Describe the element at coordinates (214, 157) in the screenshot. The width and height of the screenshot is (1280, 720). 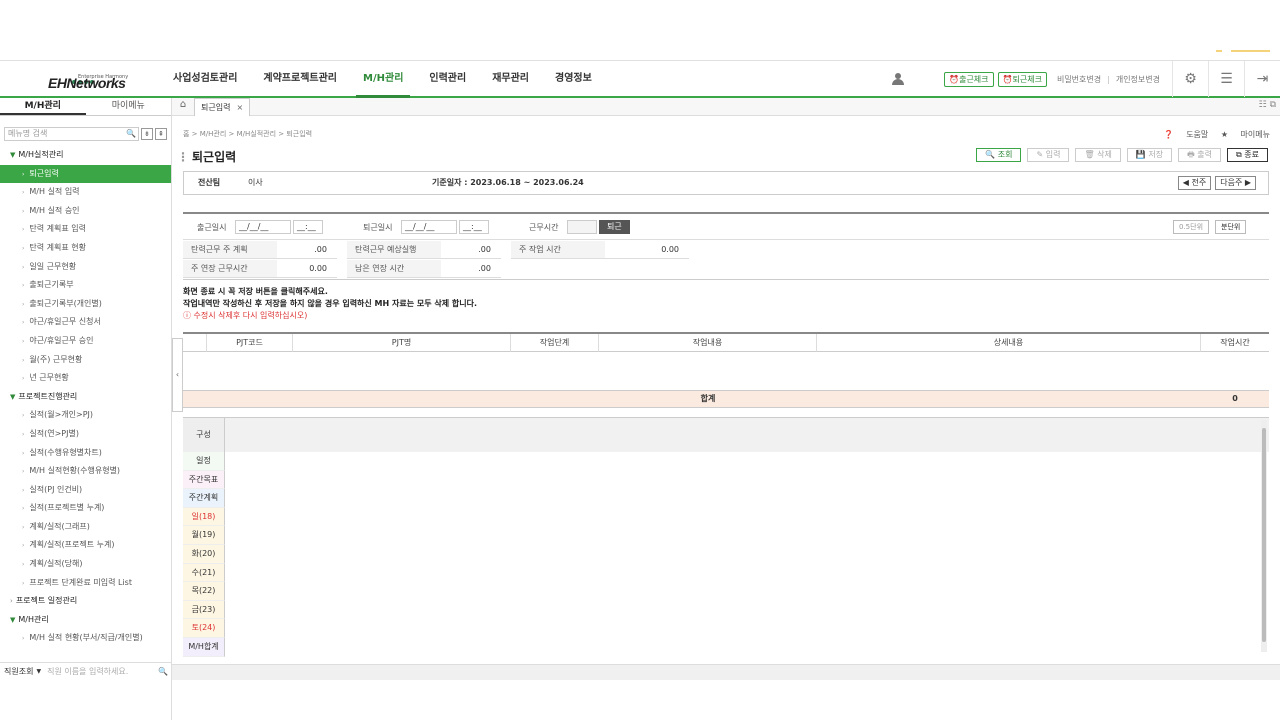
I see `page-title-text: 퇴근입력` at that location.